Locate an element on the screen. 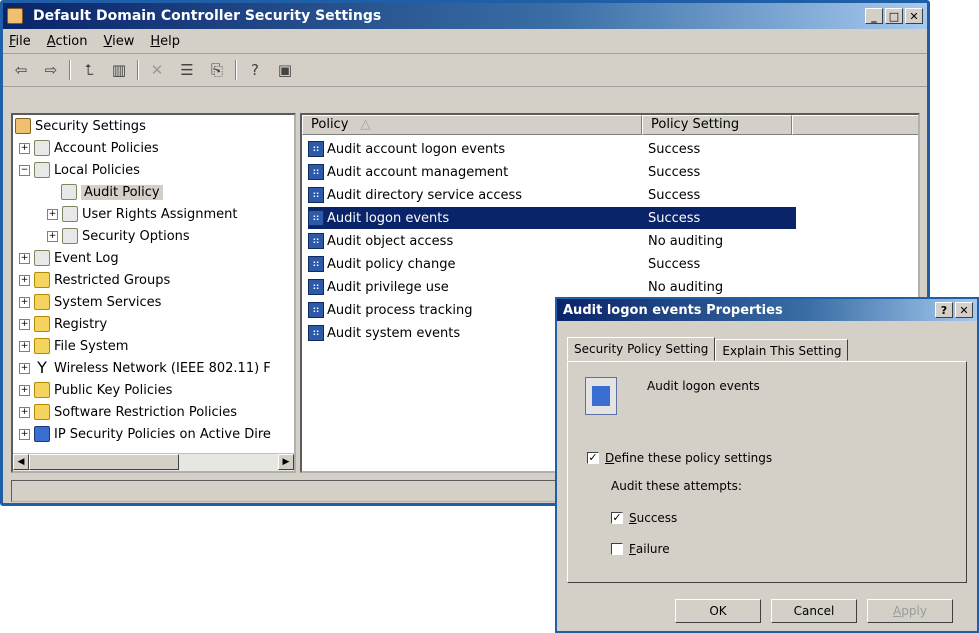  column-header-empty is located at coordinates (855, 125).